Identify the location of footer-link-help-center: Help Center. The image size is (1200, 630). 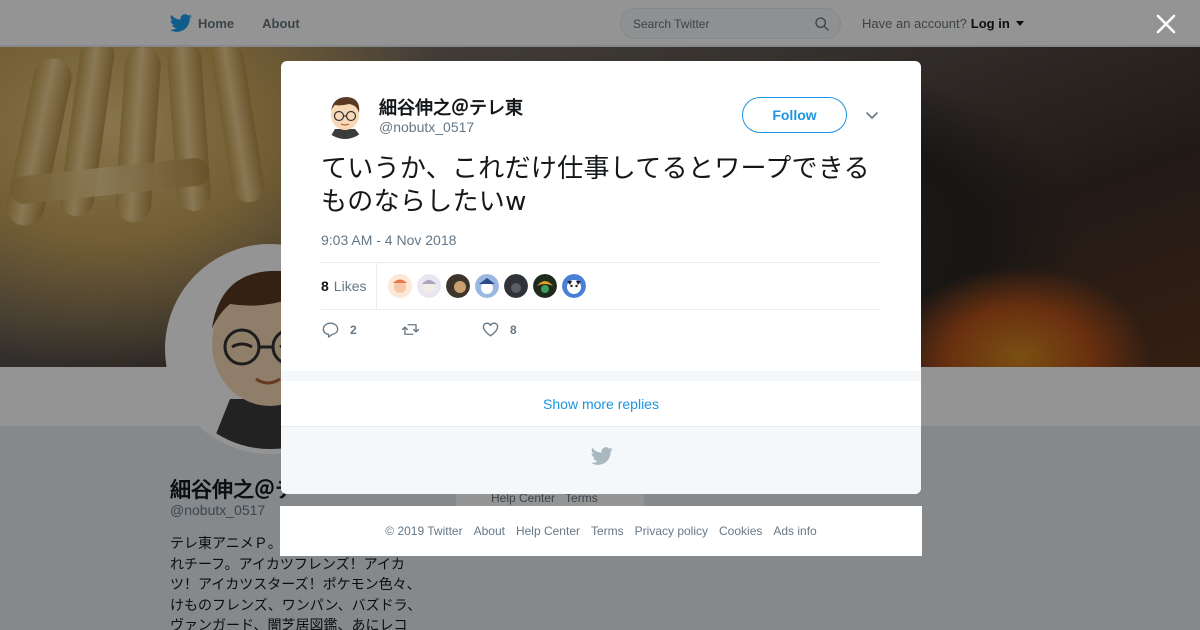
(548, 531).